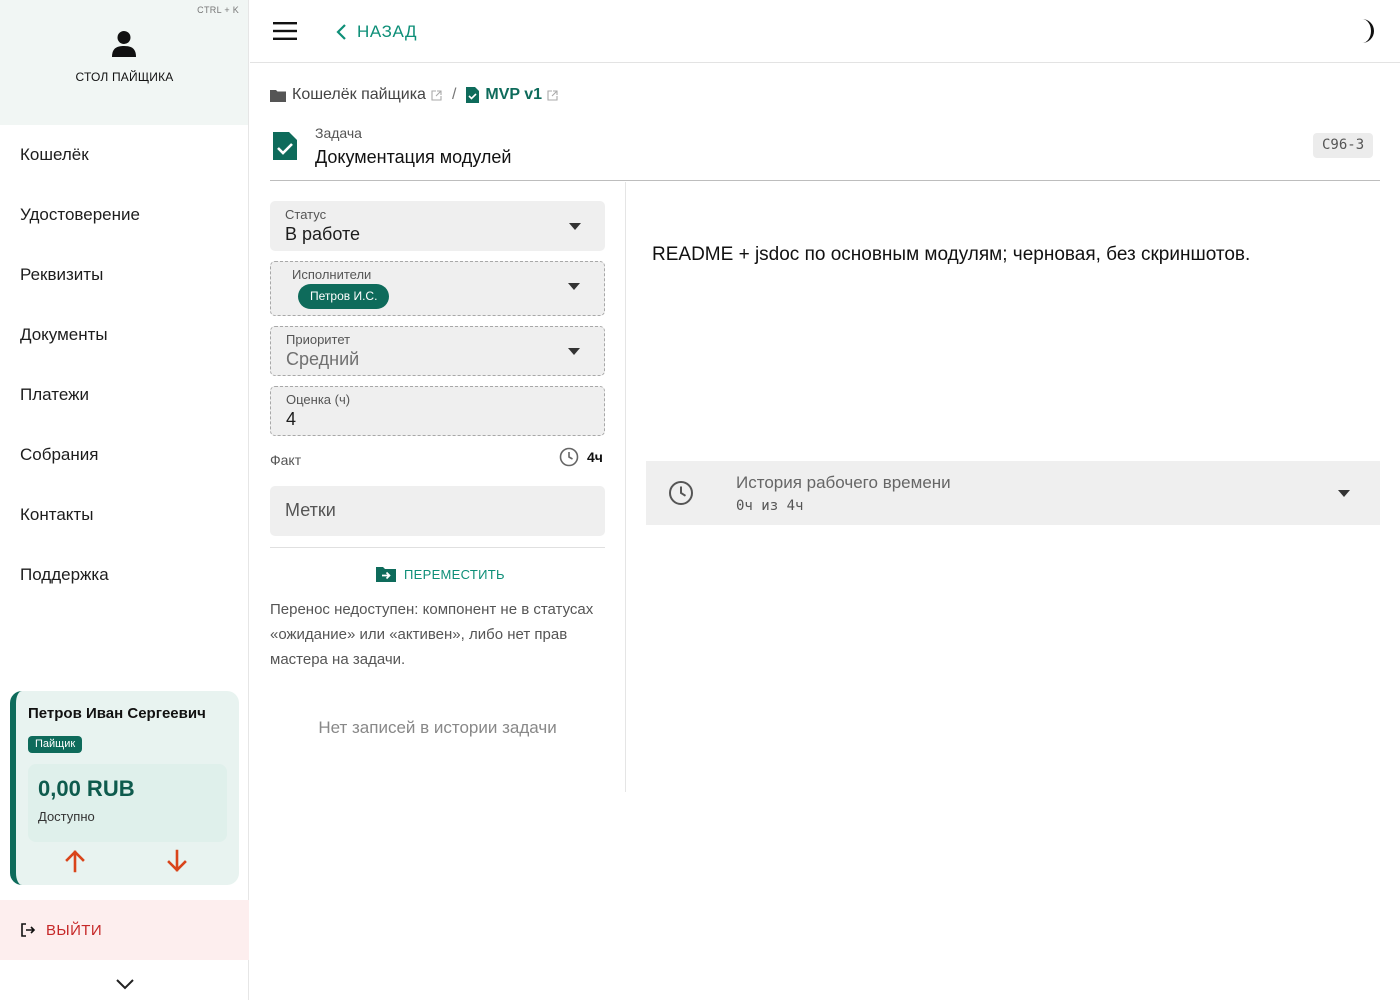 This screenshot has height=1000, width=1400. Describe the element at coordinates (74, 930) in the screenshot. I see `logout-label: ВЫЙТИ` at that location.